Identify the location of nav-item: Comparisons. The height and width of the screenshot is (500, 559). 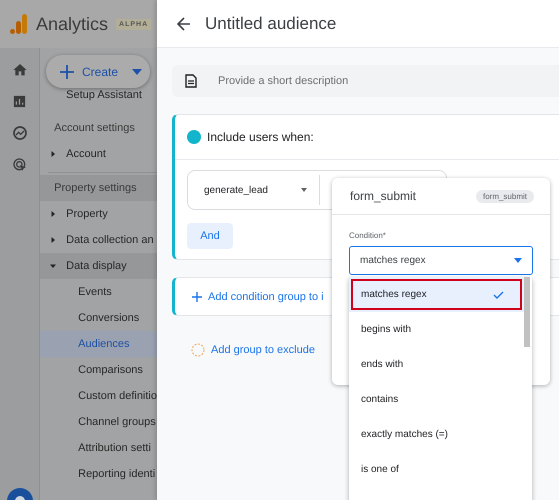
(98, 370).